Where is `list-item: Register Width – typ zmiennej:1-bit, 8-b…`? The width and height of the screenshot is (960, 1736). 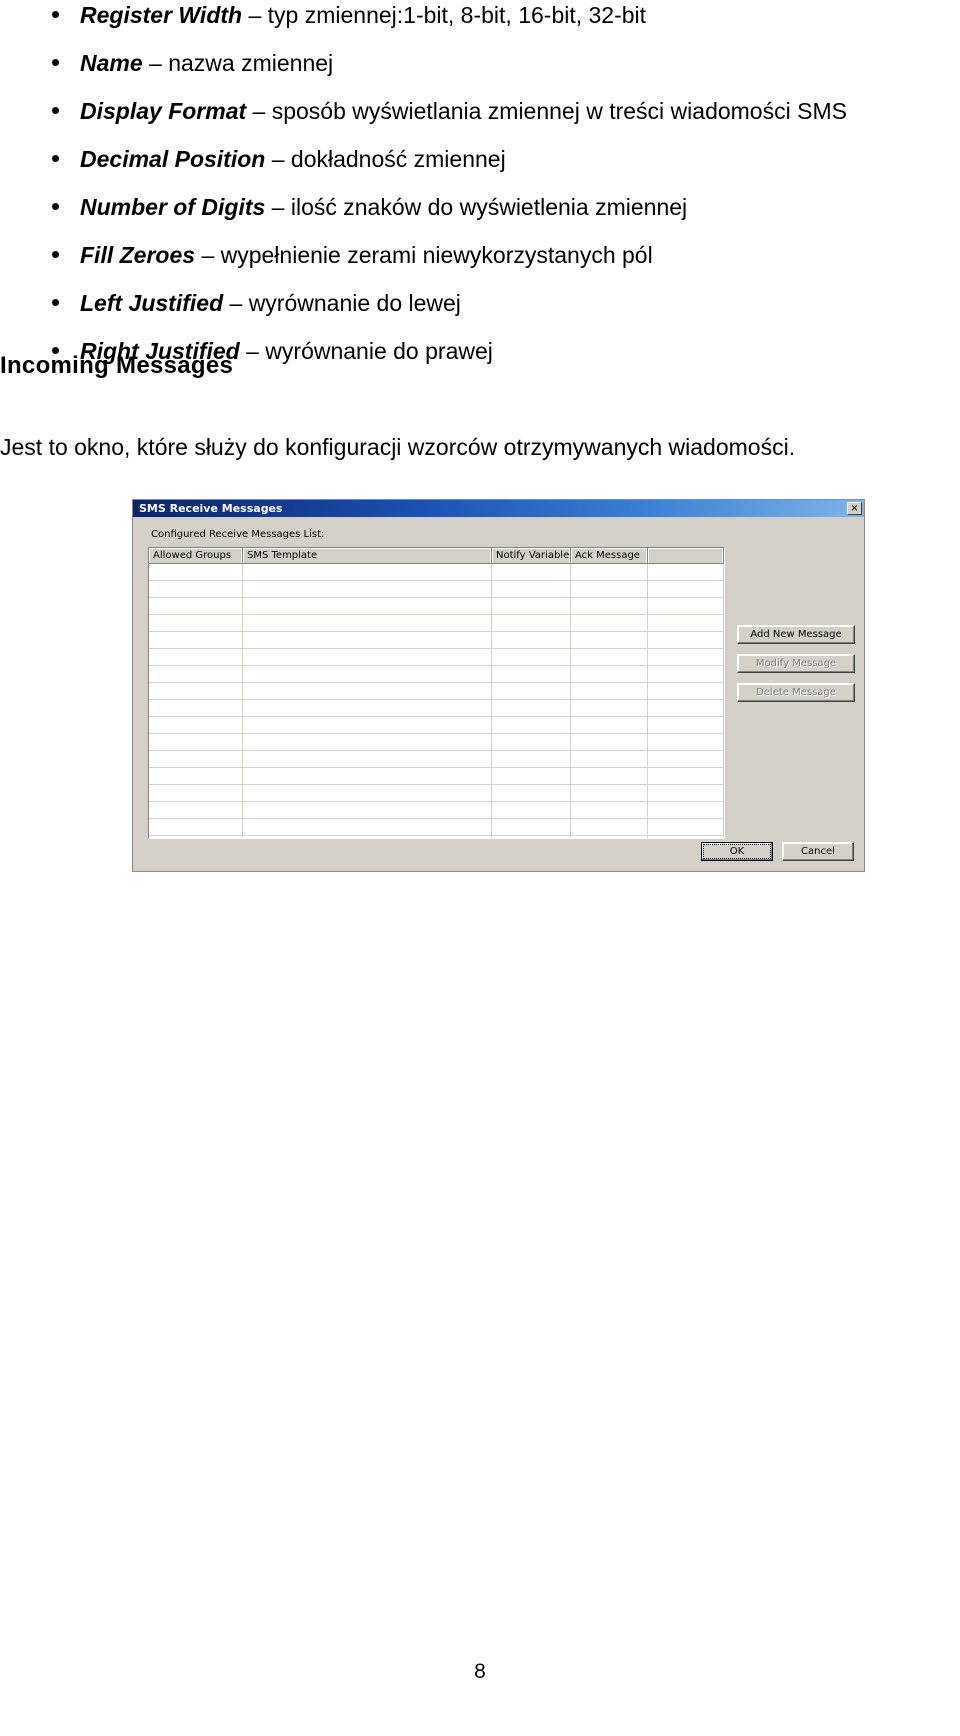
list-item: Register Width – typ zmiennej:1-bit, 8-b… is located at coordinates (450, 15).